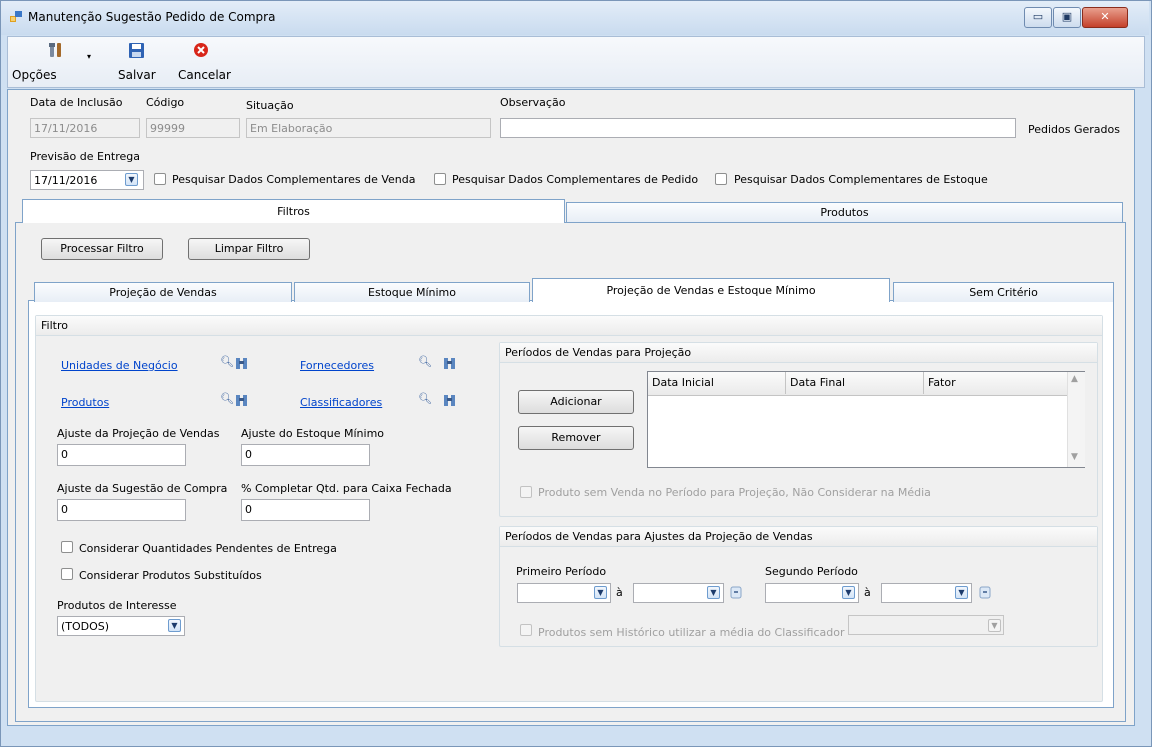 Image resolution: width=1152 pixels, height=747 pixels. What do you see at coordinates (165, 102) in the screenshot?
I see `codigo-label: Código` at bounding box center [165, 102].